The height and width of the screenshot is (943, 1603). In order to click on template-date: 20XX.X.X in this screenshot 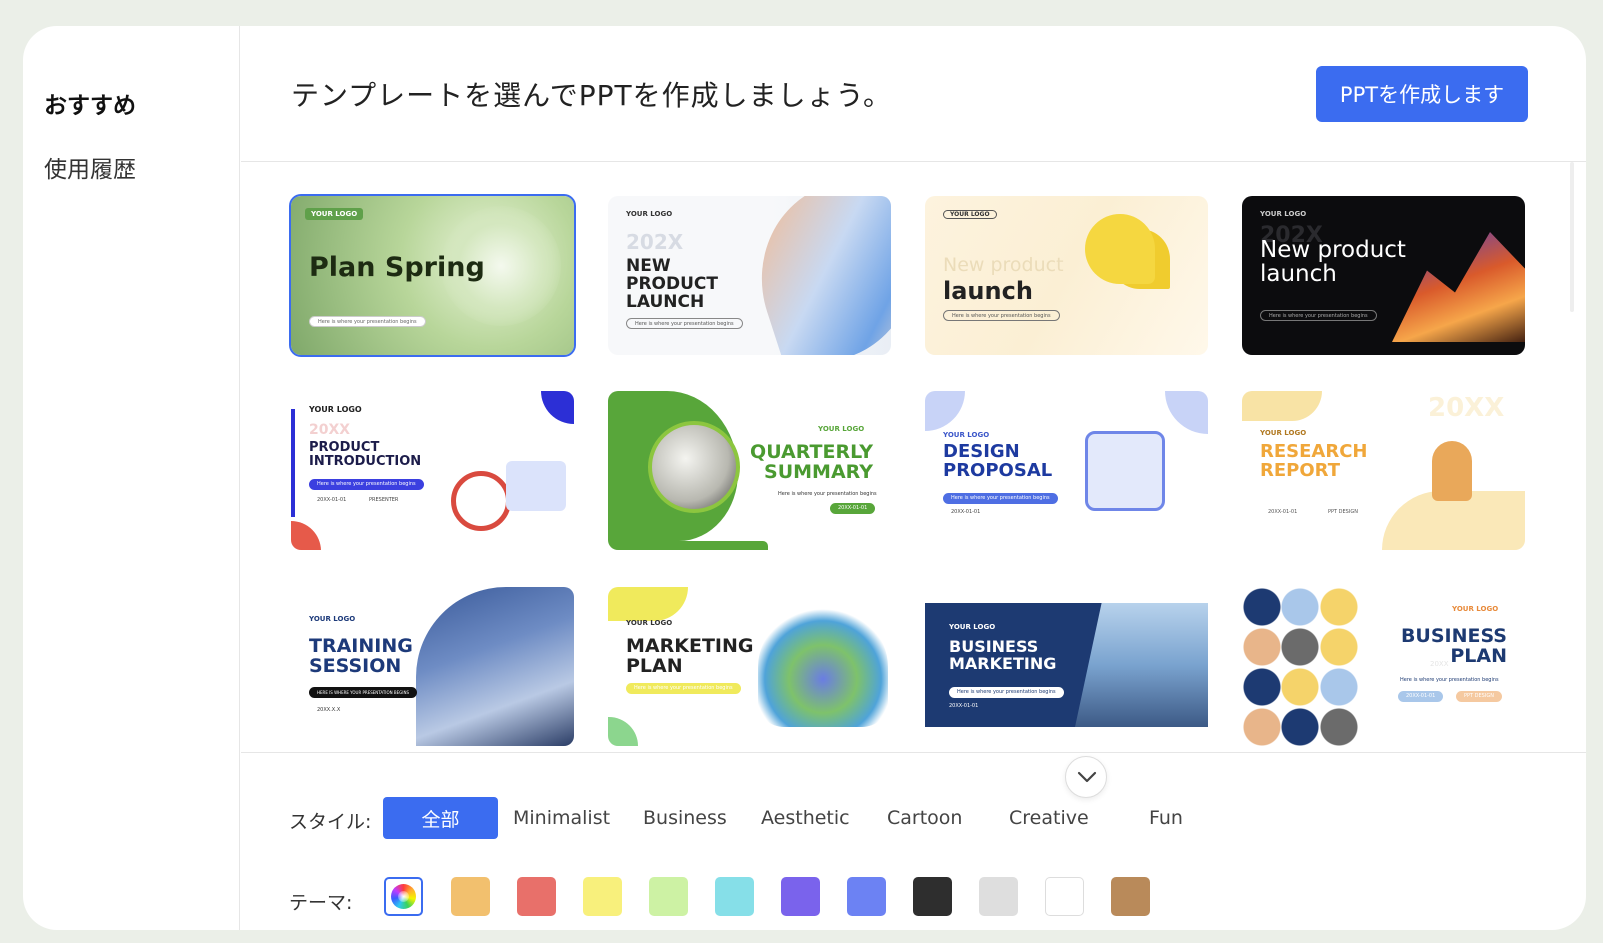, I will do `click(329, 710)`.